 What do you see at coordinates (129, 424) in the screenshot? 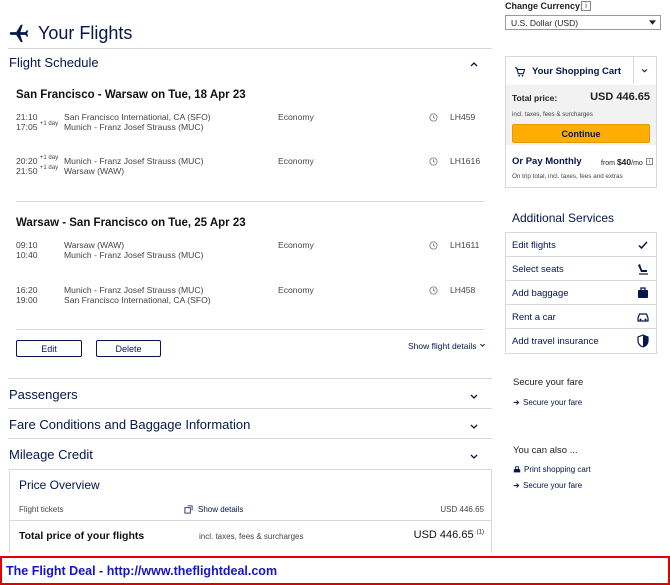
I see `fare-conditions-heading: Fare Conditions and Baggage Information` at bounding box center [129, 424].